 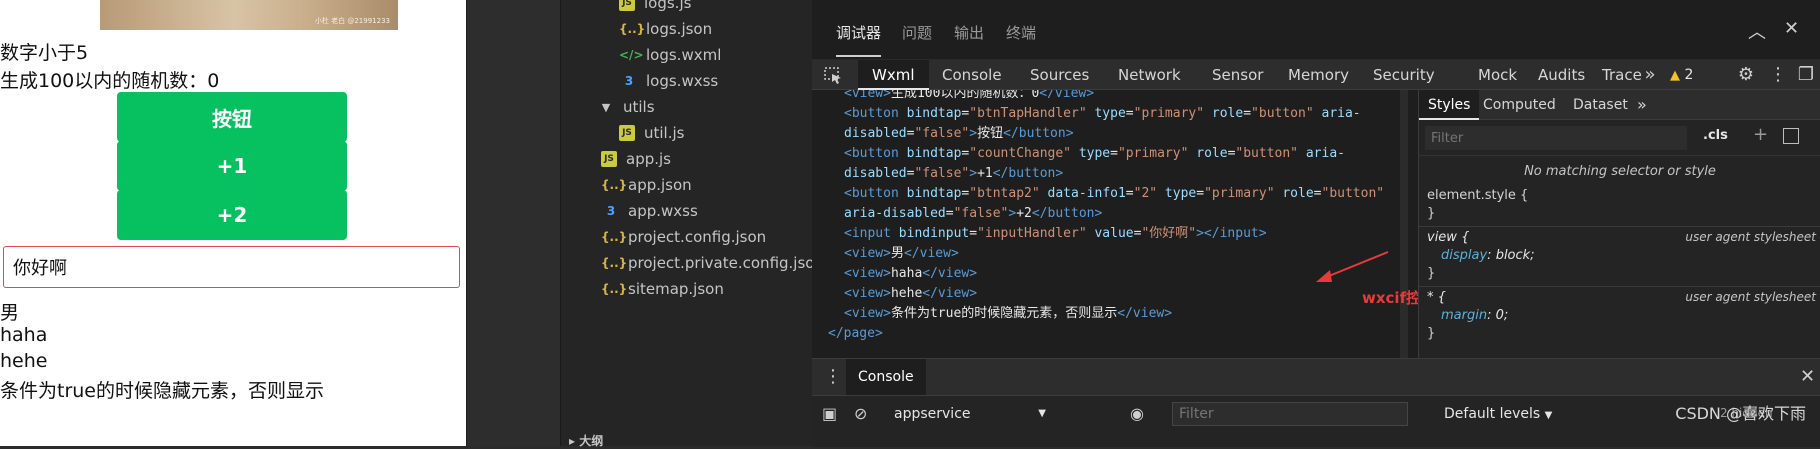 I want to click on plus-one-button: +1, so click(x=232, y=166).